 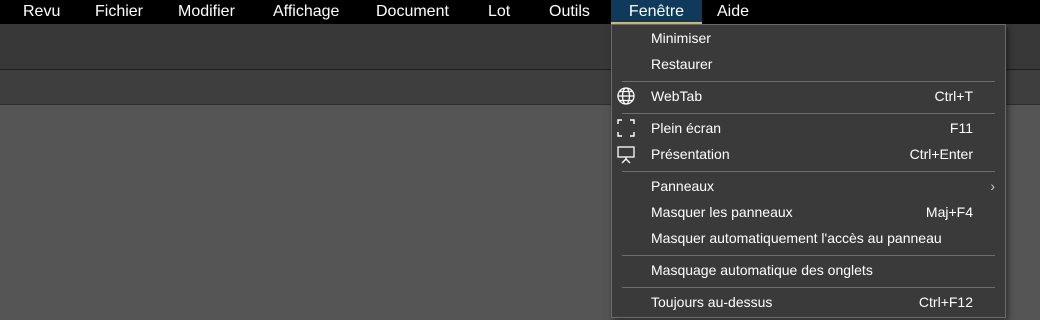 What do you see at coordinates (808, 302) in the screenshot?
I see `menu-item-toujours-au-dessus: Toujours au-dessus Ctrl+F12` at bounding box center [808, 302].